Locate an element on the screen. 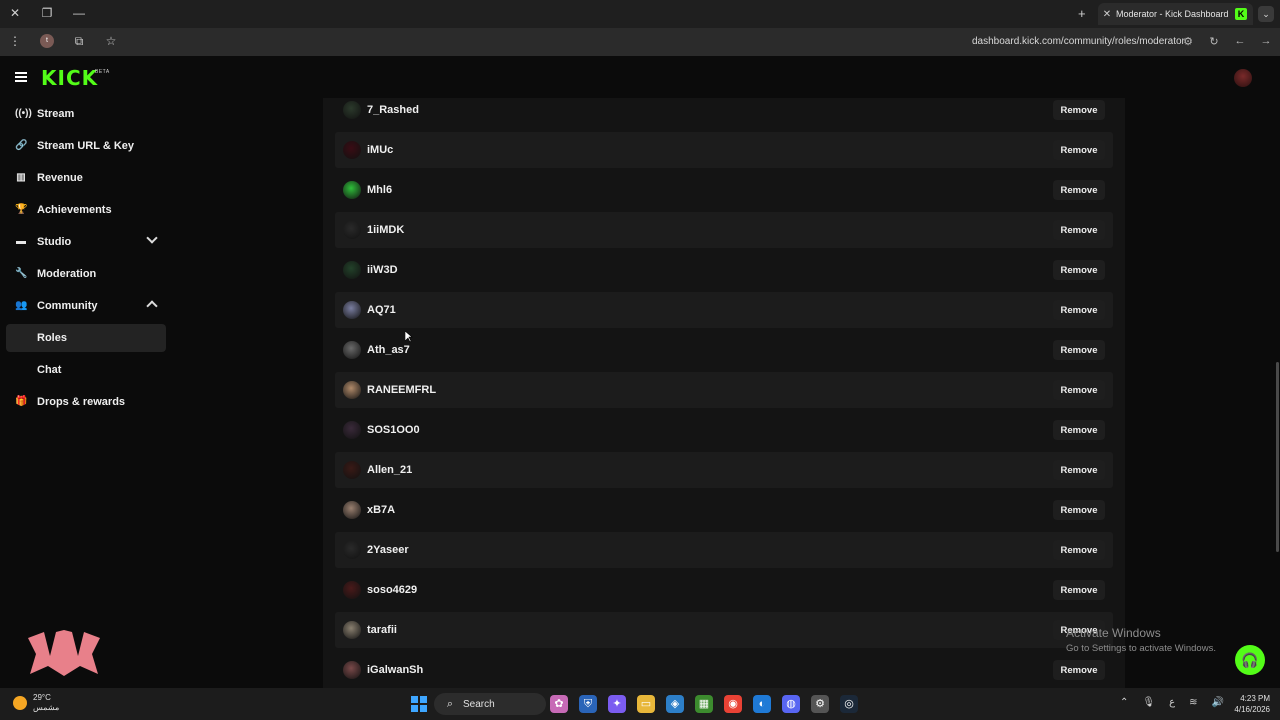 The width and height of the screenshot is (1280, 720). new-tab-button: + is located at coordinates (1082, 13).